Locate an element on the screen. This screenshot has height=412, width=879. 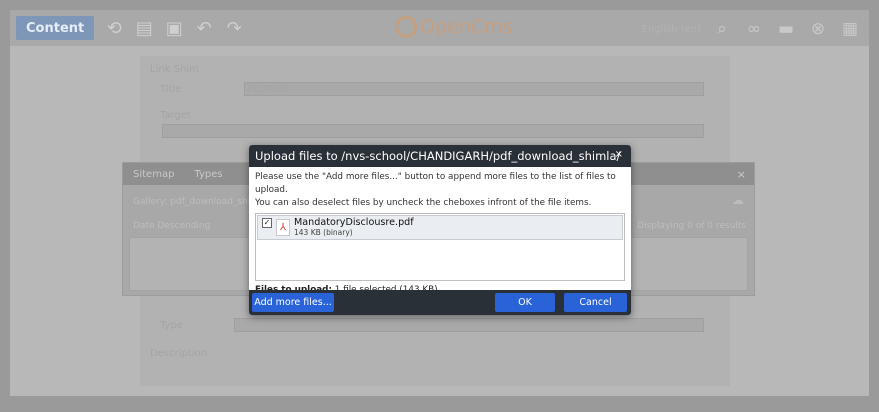
link-icon: ∞ is located at coordinates (754, 29).